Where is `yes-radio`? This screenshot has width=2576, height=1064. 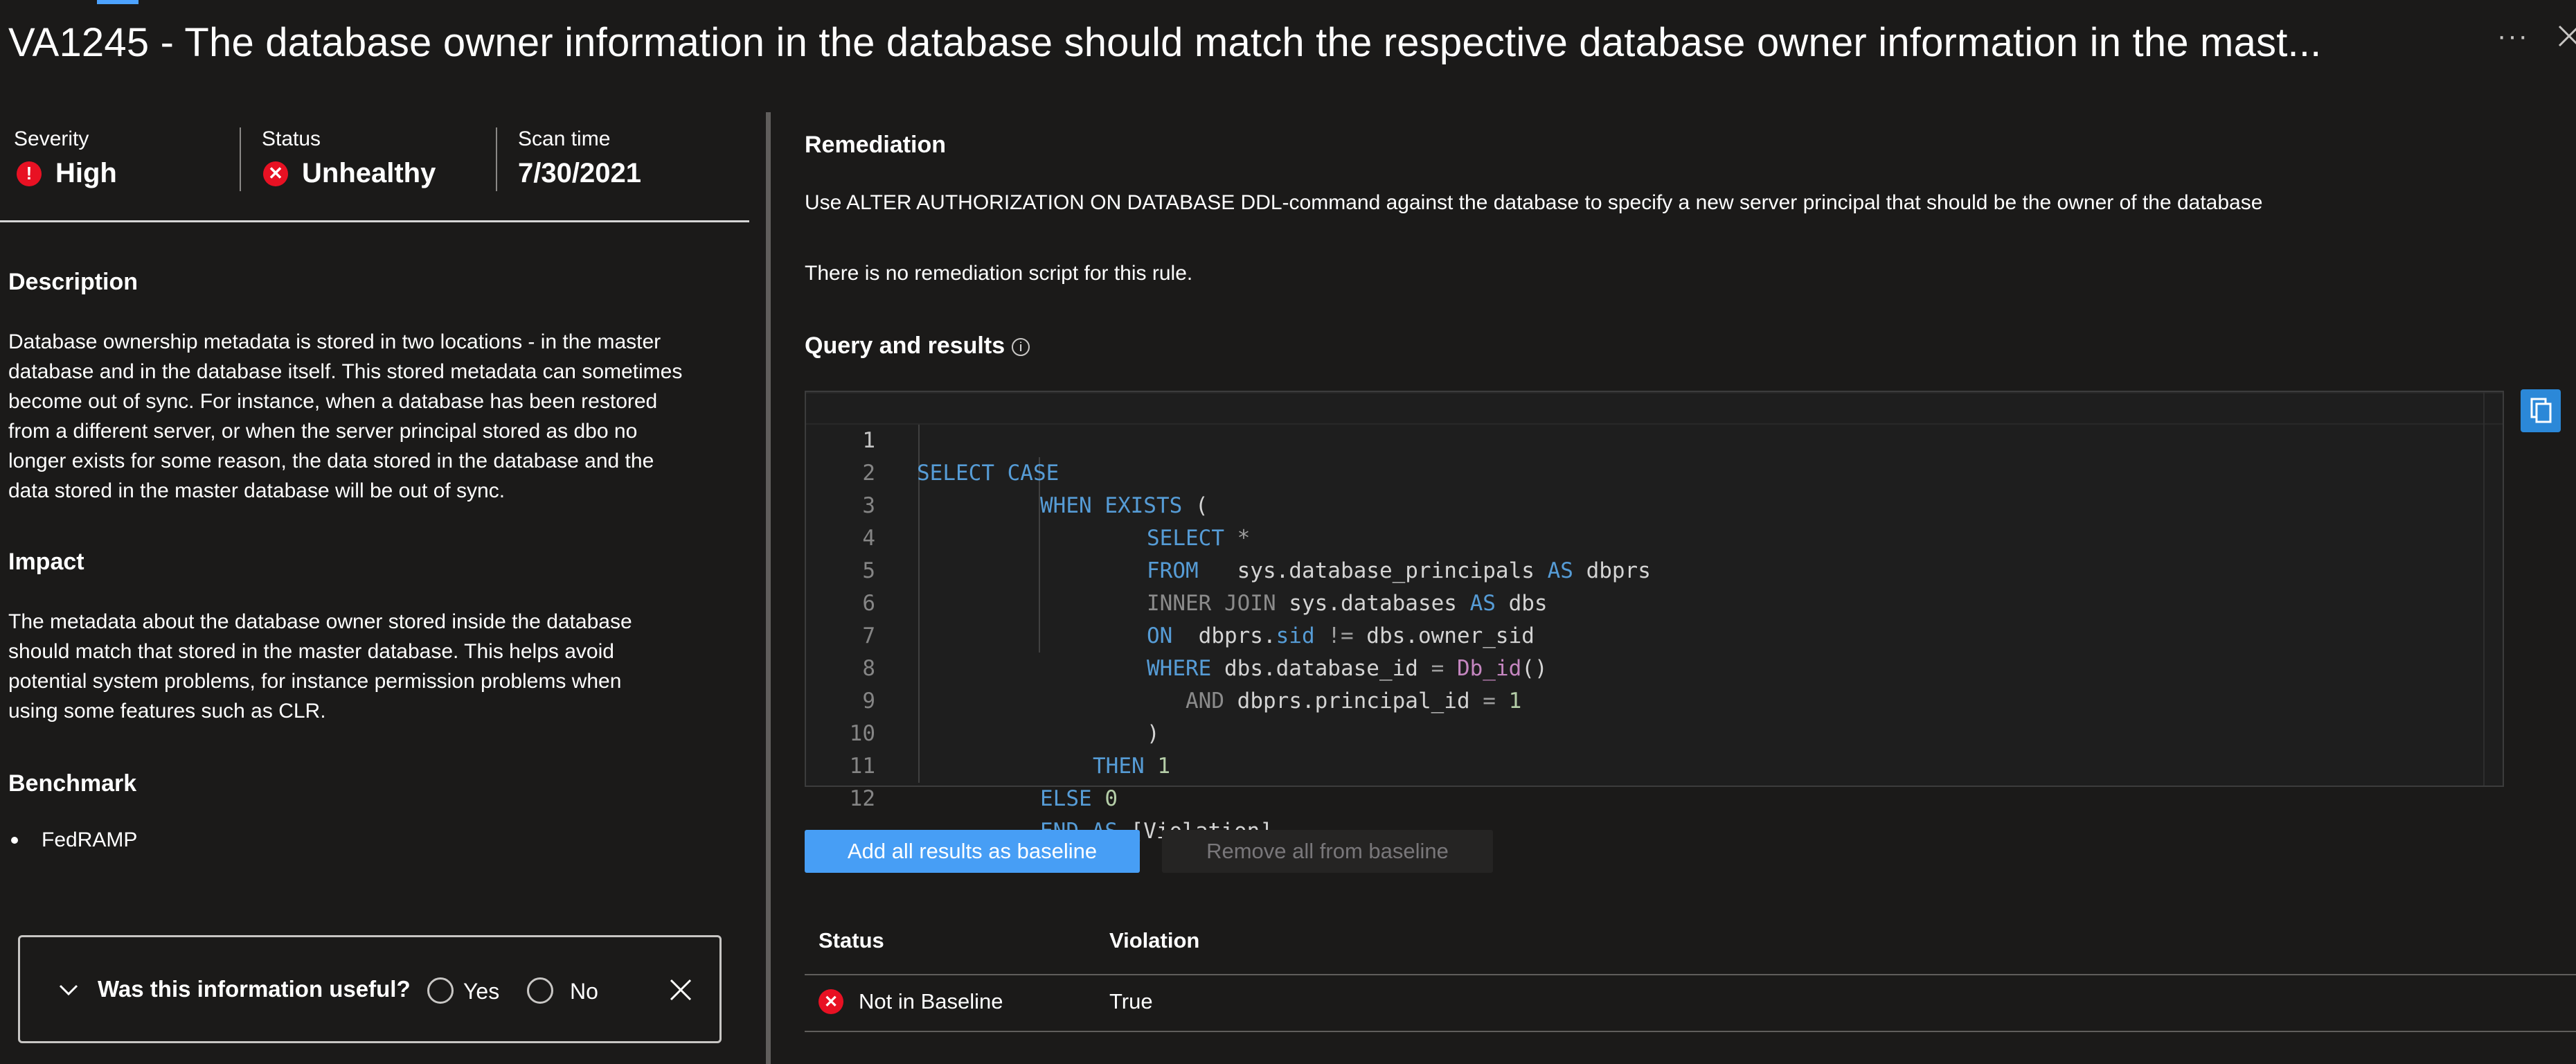
yes-radio is located at coordinates (441, 990).